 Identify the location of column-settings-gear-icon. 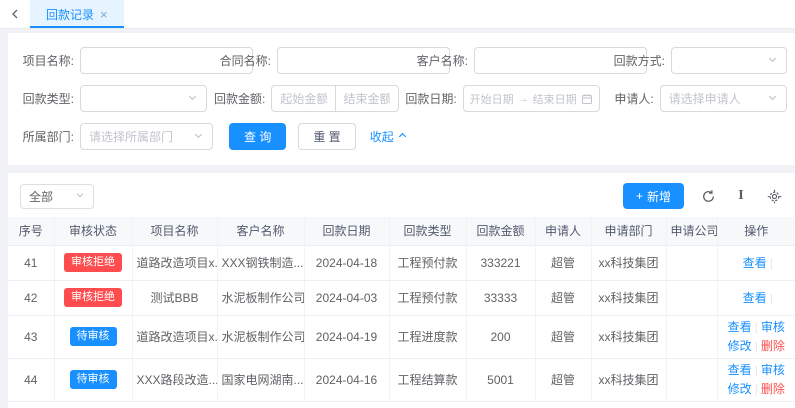
(774, 196).